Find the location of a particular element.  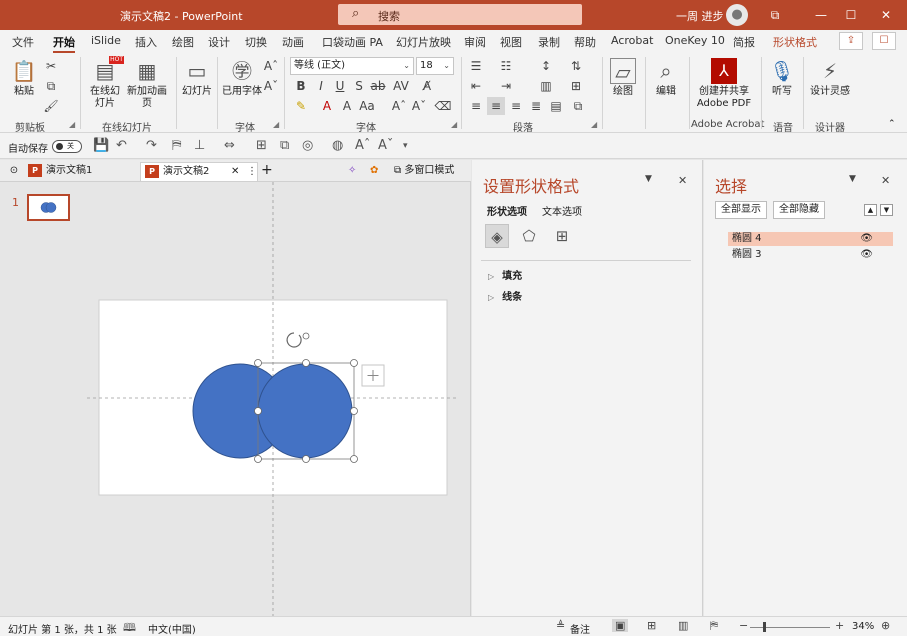

redo-icon: ↷ is located at coordinates (151, 145).